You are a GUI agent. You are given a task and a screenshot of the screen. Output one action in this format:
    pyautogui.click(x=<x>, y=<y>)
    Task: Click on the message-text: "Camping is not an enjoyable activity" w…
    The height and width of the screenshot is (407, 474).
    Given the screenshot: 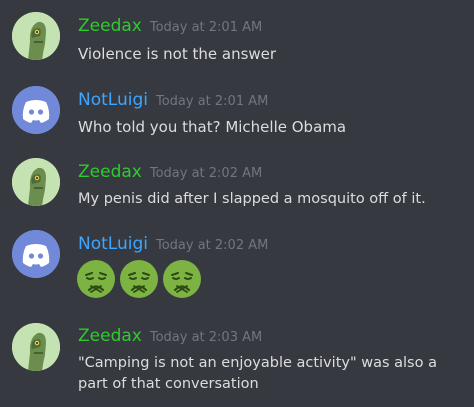 What is the action you would take?
    pyautogui.click(x=257, y=373)
    